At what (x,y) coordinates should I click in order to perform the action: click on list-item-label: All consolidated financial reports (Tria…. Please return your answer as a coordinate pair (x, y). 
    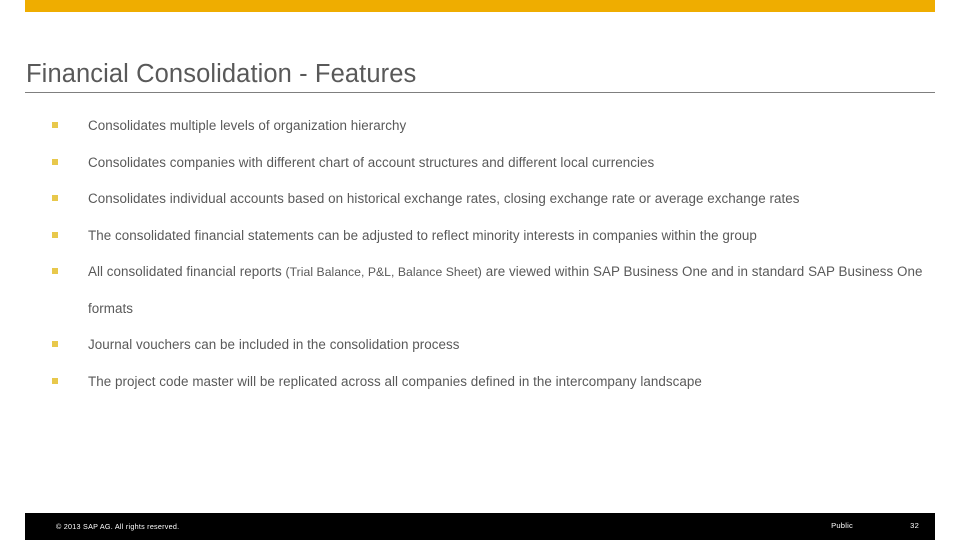
    Looking at the image, I should click on (511, 290).